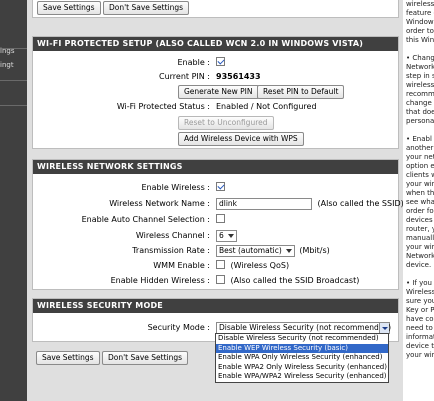 This screenshot has height=401, width=434. Describe the element at coordinates (419, 265) in the screenshot. I see `help-text-line: device.` at that location.